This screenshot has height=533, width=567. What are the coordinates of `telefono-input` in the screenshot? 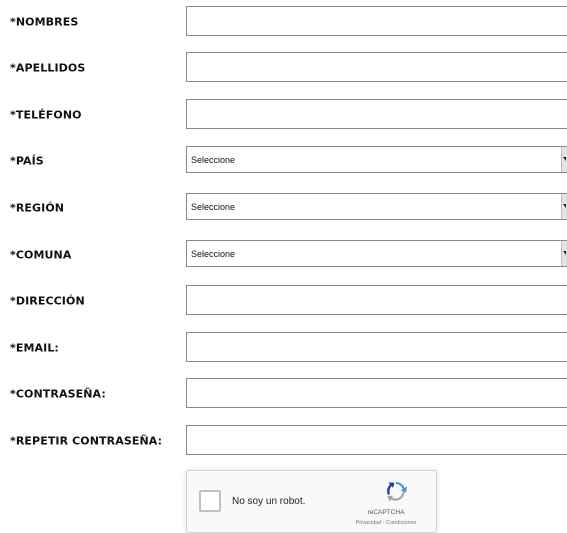 It's located at (376, 114).